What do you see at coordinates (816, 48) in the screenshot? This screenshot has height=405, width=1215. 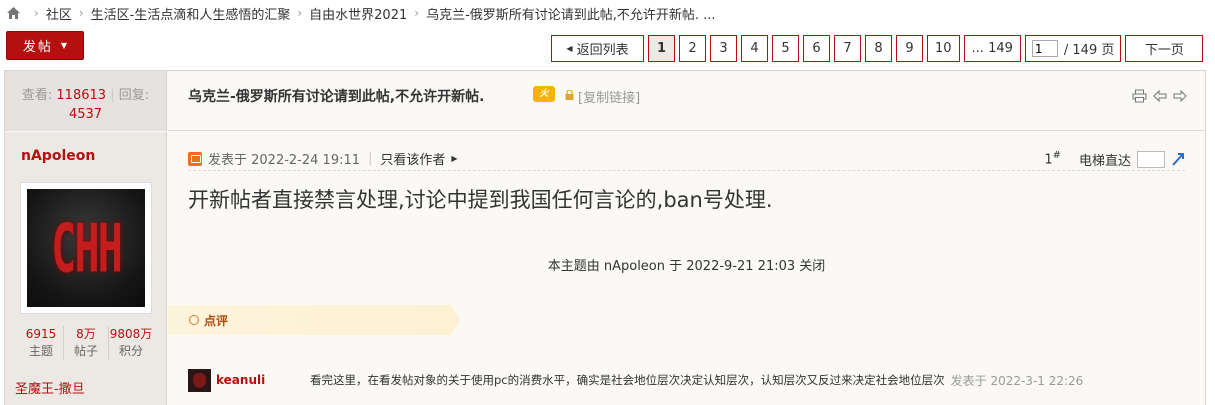 I see `page-link: 6` at bounding box center [816, 48].